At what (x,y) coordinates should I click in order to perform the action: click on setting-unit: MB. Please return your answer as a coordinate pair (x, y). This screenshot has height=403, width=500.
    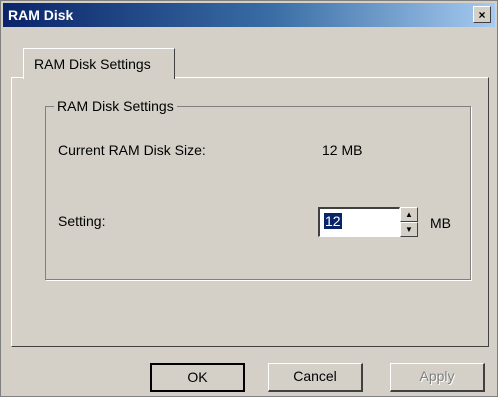
    Looking at the image, I should click on (440, 223).